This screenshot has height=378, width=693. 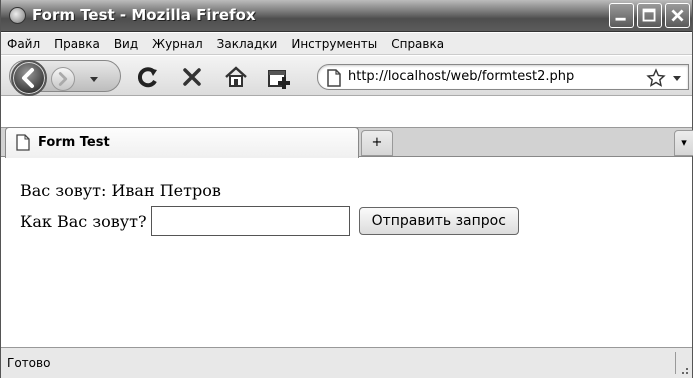 What do you see at coordinates (620, 19) in the screenshot?
I see `minimize-icon` at bounding box center [620, 19].